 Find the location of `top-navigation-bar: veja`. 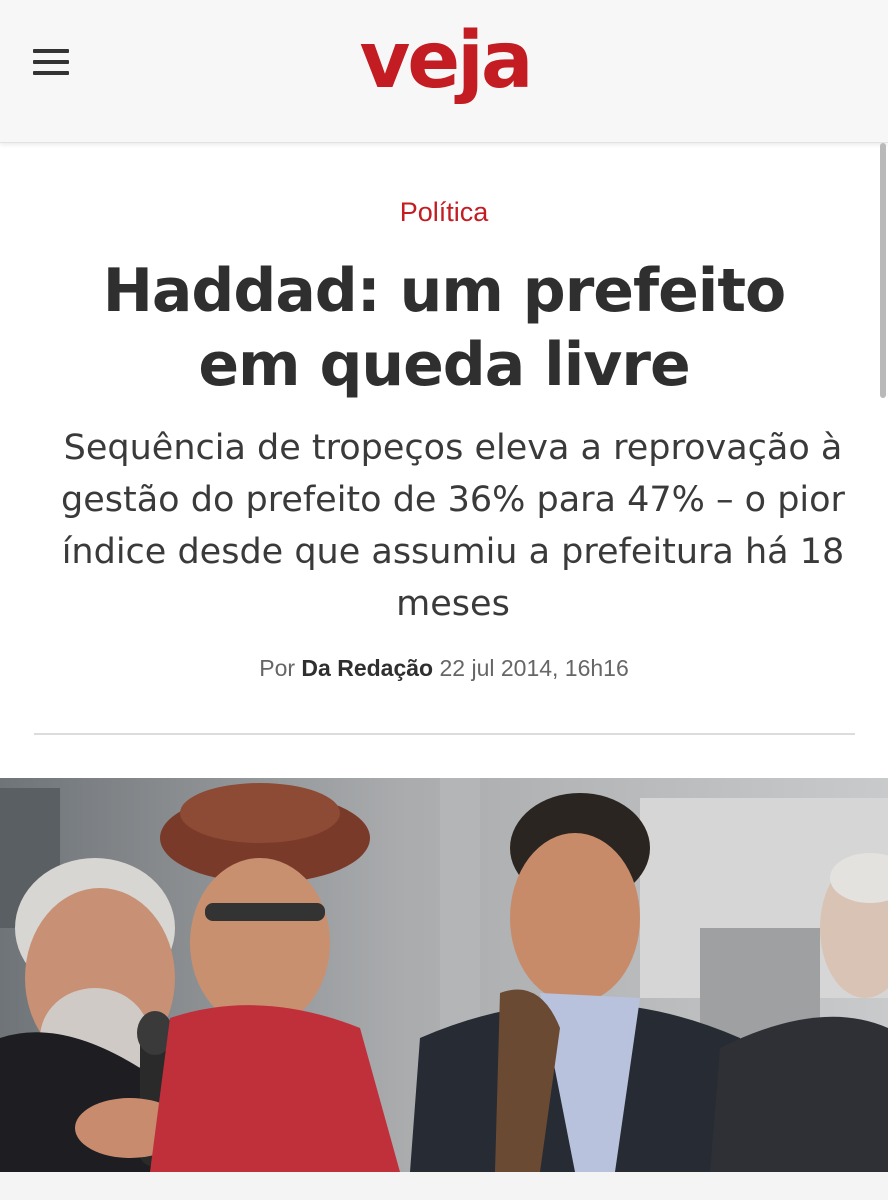

top-navigation-bar: veja is located at coordinates (444, 71).